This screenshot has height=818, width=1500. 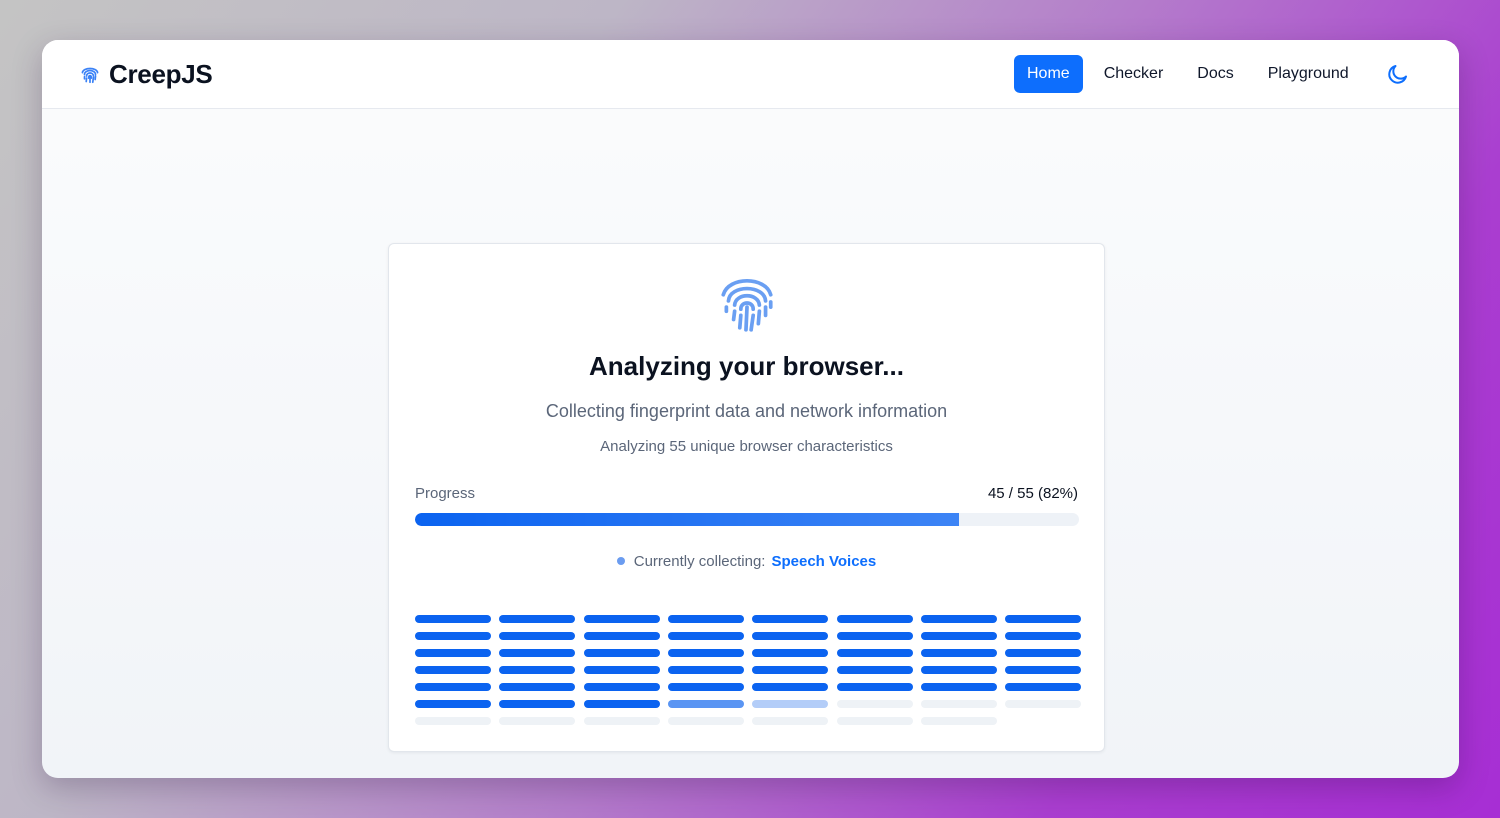 I want to click on collecting-label: Currently collecting:, so click(x=699, y=561).